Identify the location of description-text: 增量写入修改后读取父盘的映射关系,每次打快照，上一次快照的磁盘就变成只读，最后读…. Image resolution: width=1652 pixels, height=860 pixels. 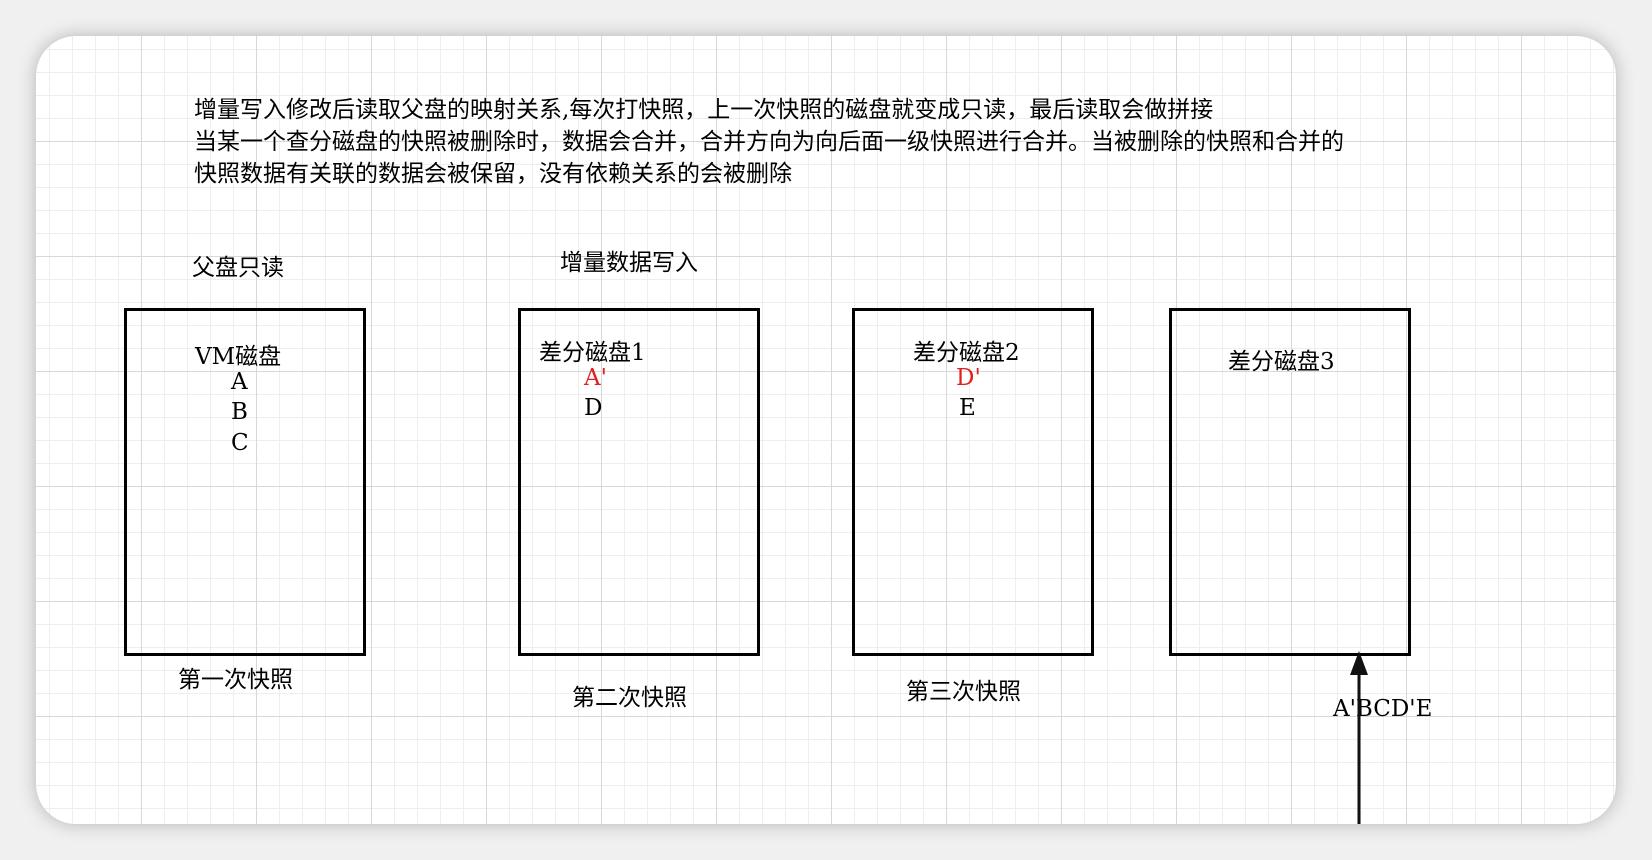
(874, 142).